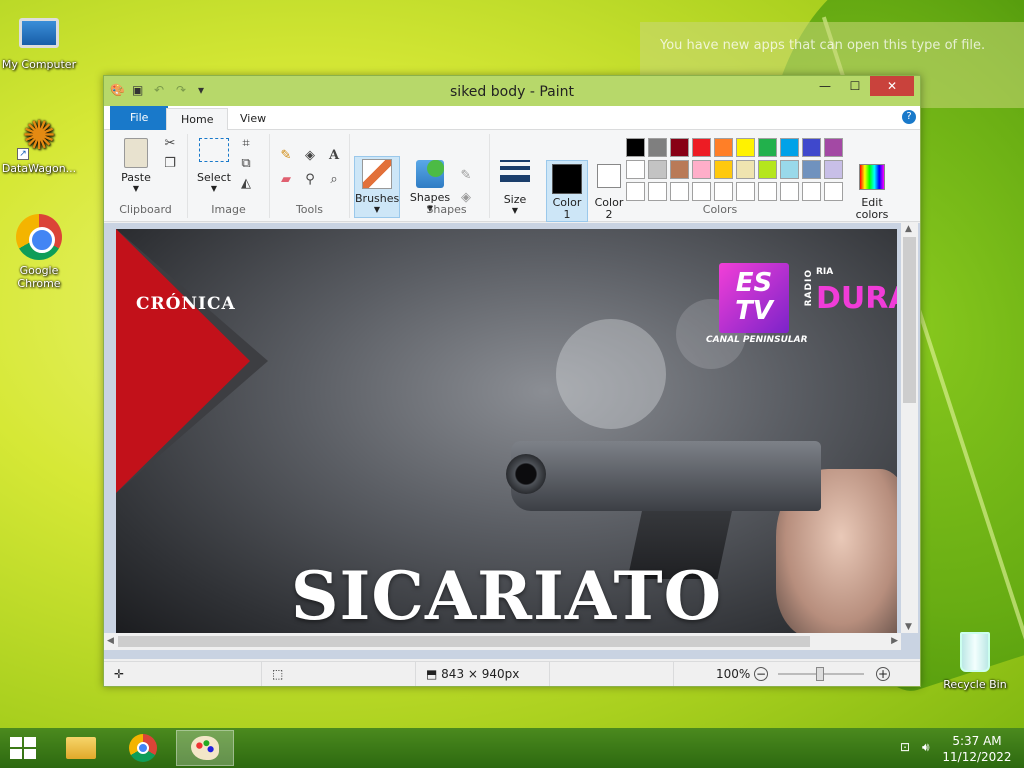 Image resolution: width=1024 pixels, height=768 pixels. I want to click on group-colors: Color 1 Color 2 Edit colors Colors, so click(720, 178).